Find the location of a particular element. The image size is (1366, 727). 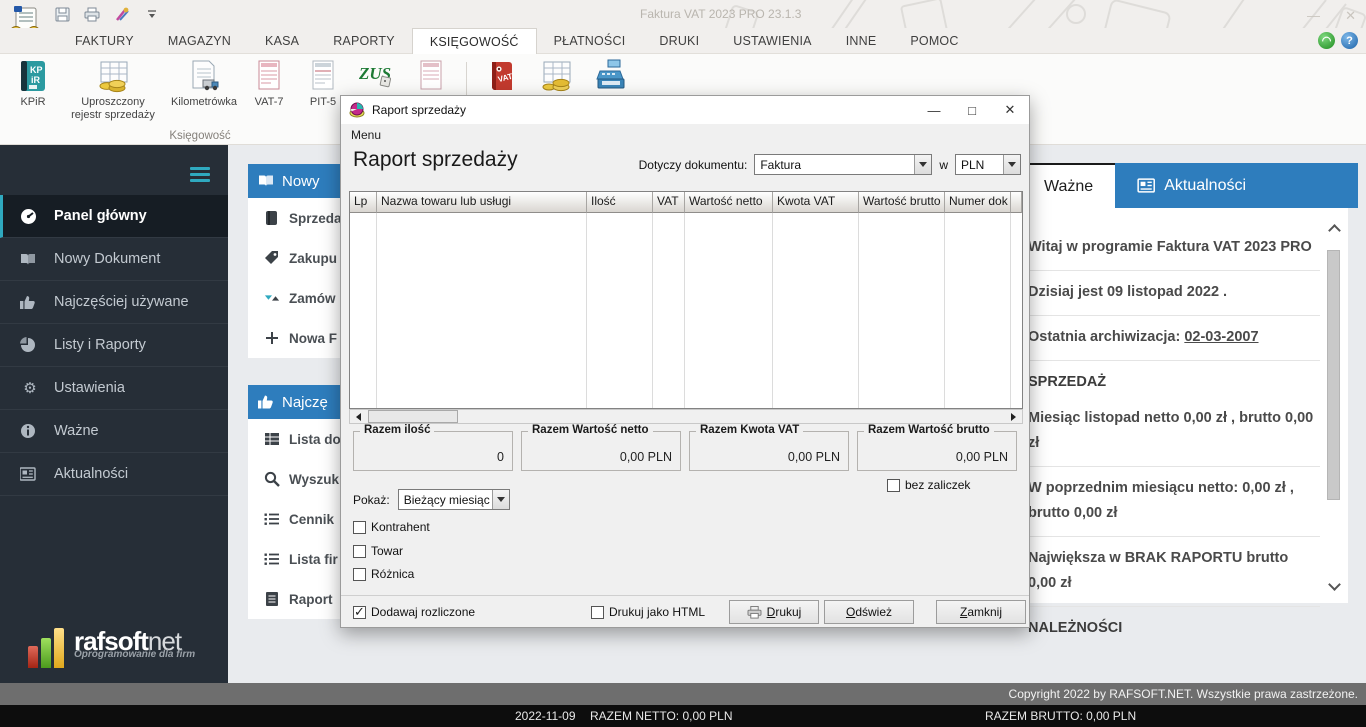

report-table-body is located at coordinates (686, 310).